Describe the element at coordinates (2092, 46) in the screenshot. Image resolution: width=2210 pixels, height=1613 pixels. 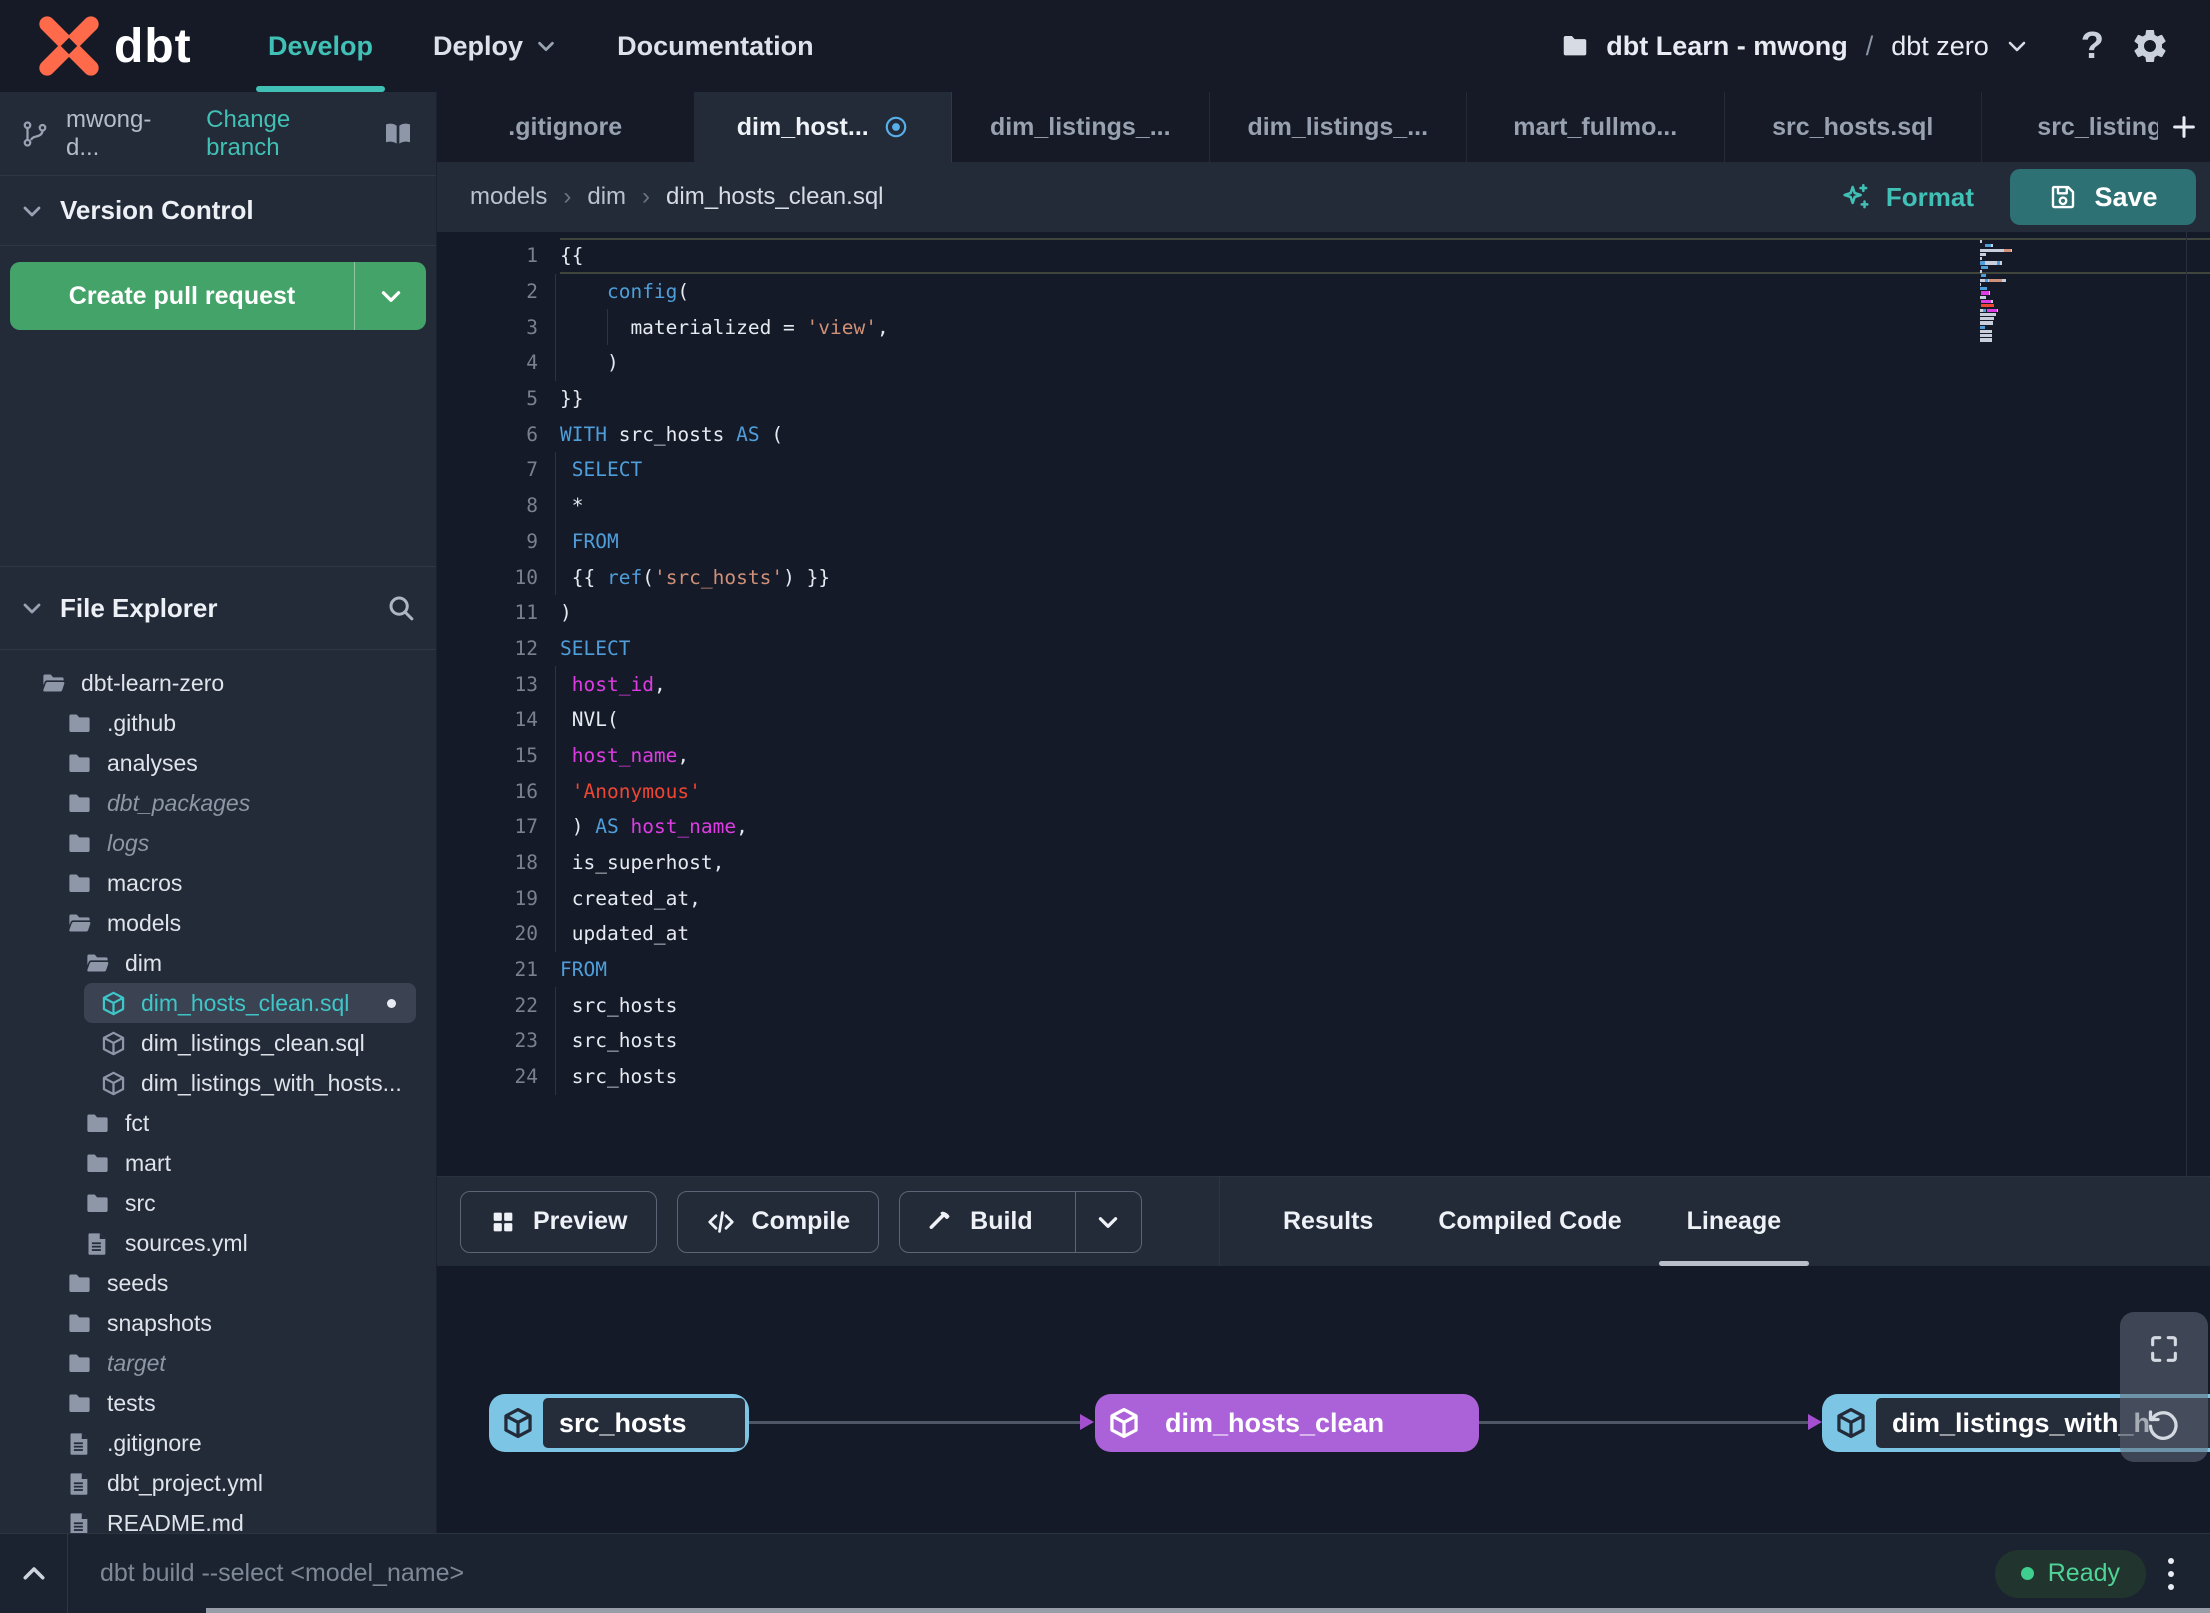
I see `help-icon: ?` at that location.